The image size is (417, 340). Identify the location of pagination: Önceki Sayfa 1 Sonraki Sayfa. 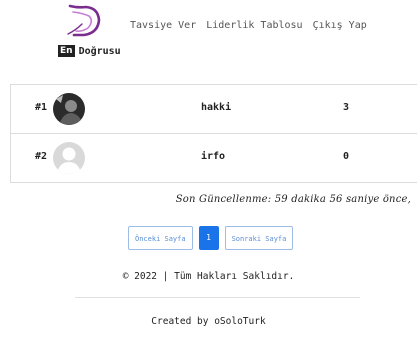
(210, 238).